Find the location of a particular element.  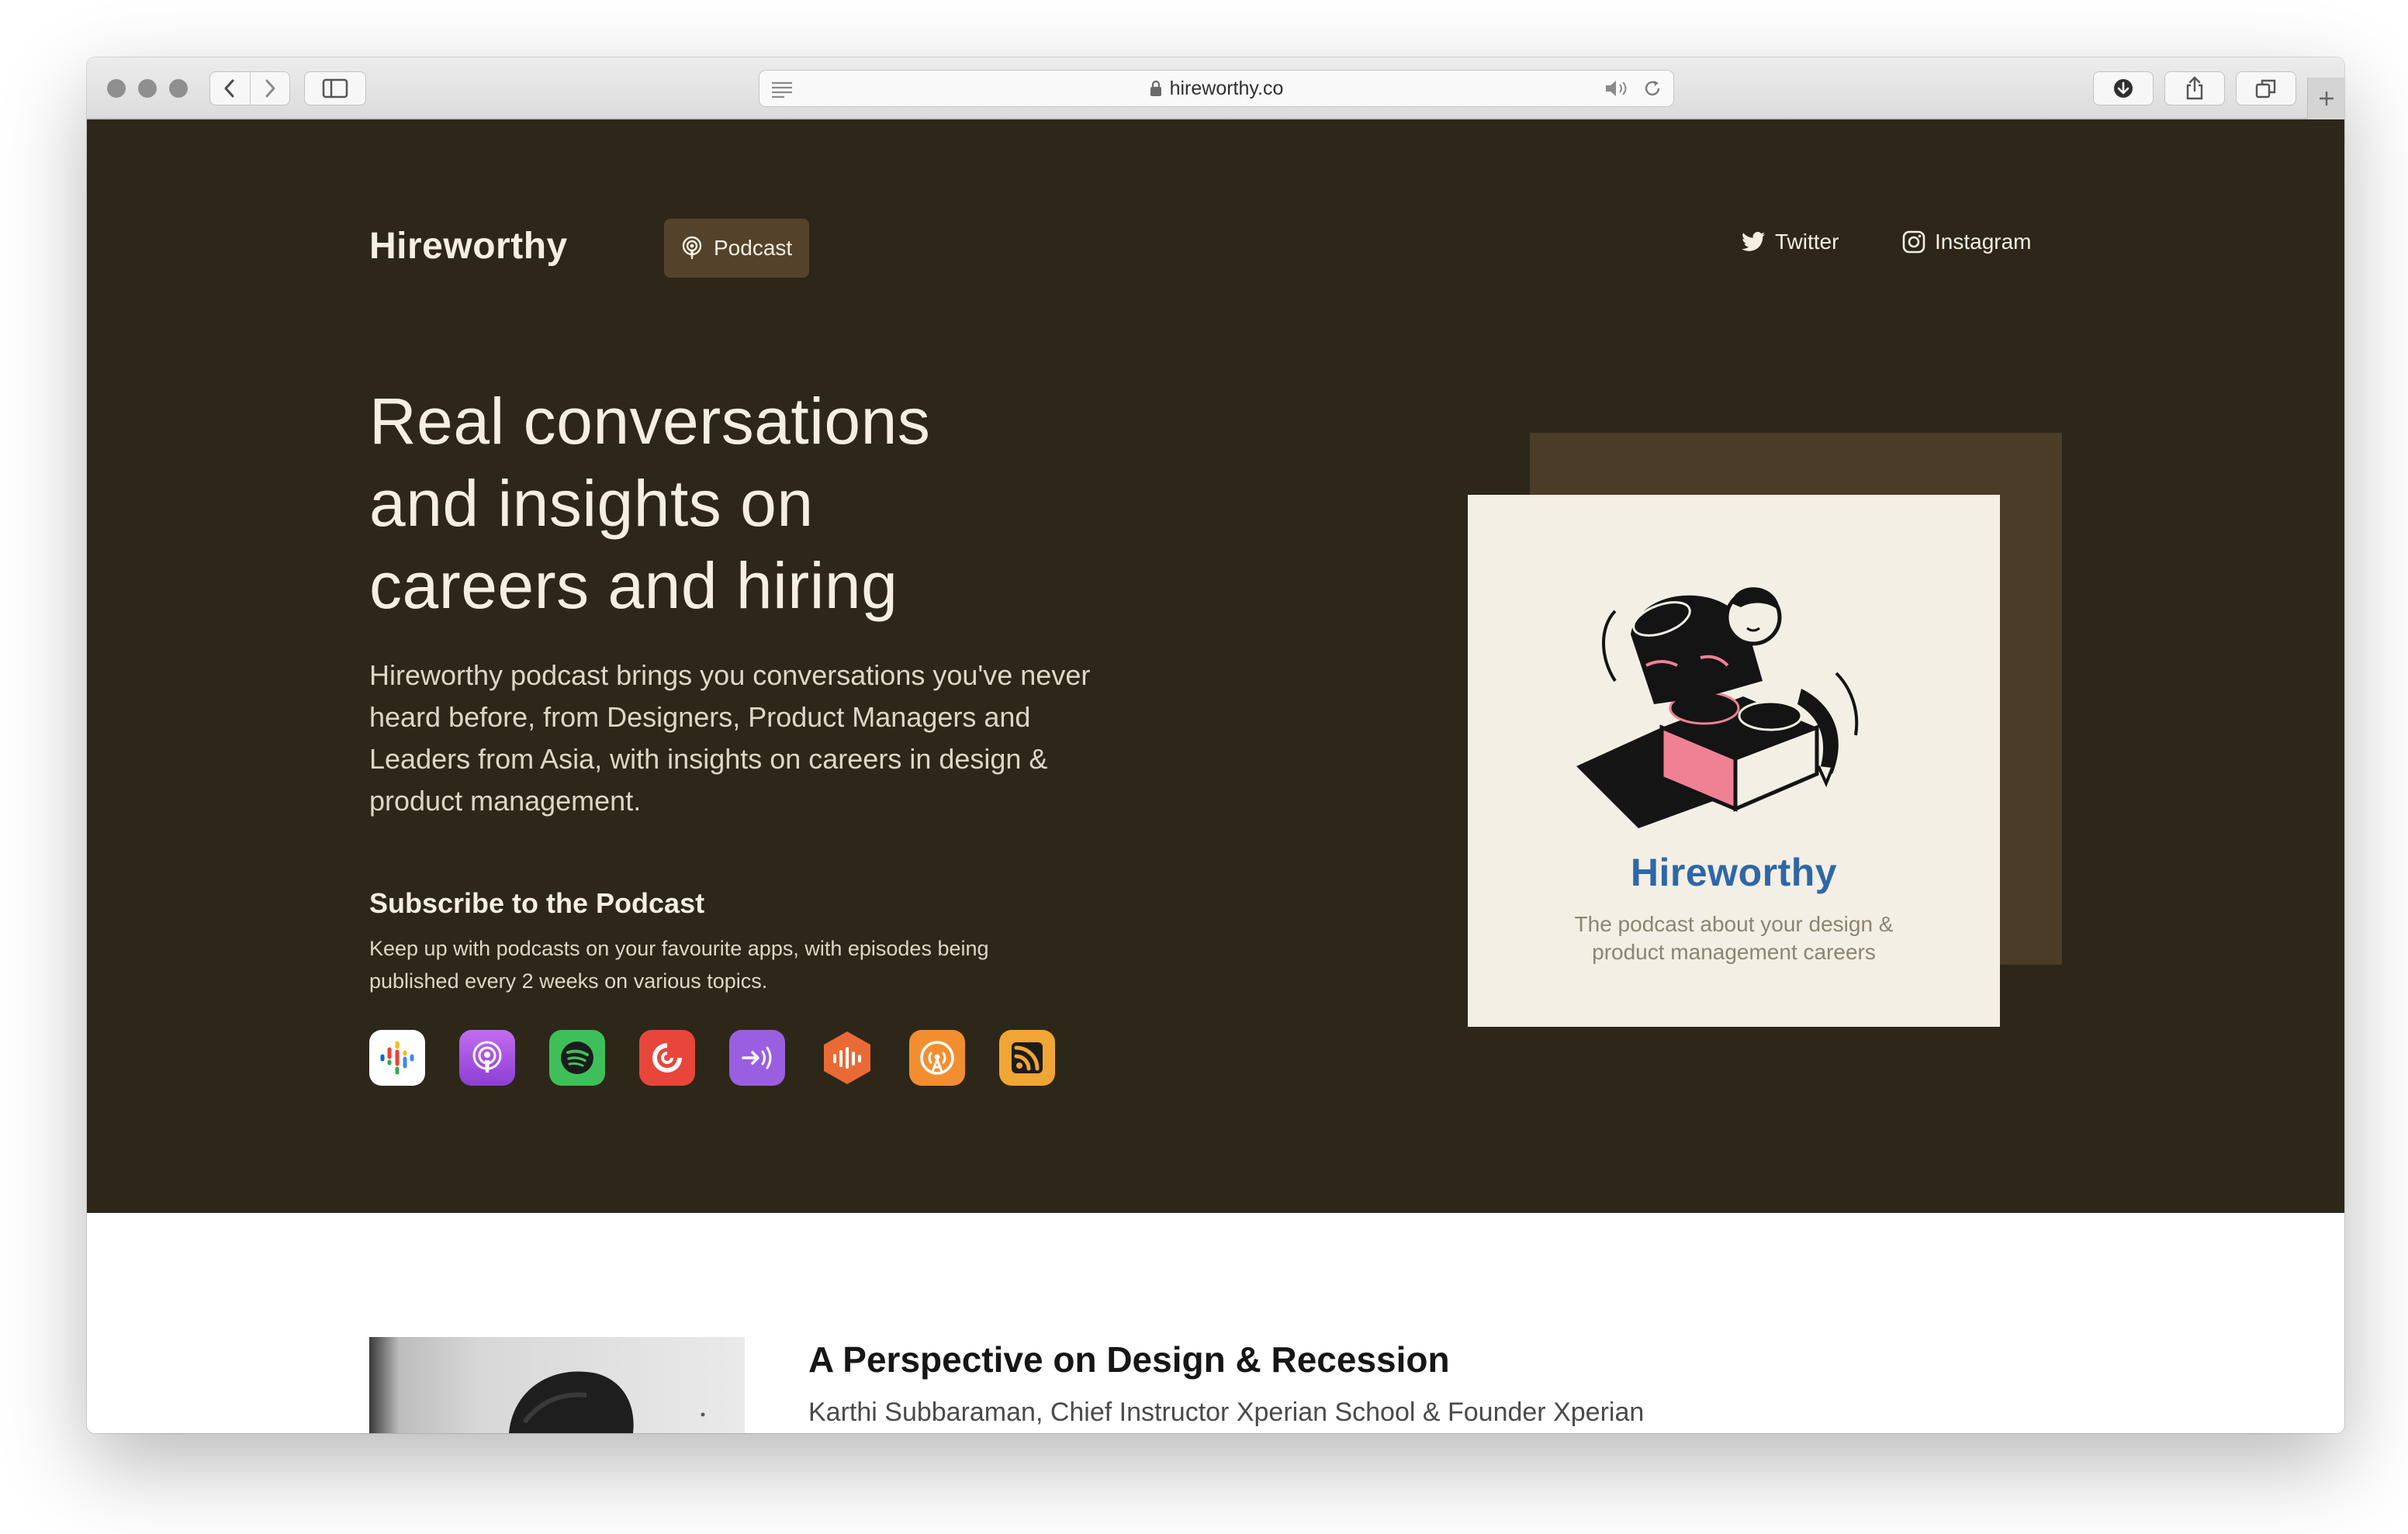

episode-thumbnail is located at coordinates (557, 1385).